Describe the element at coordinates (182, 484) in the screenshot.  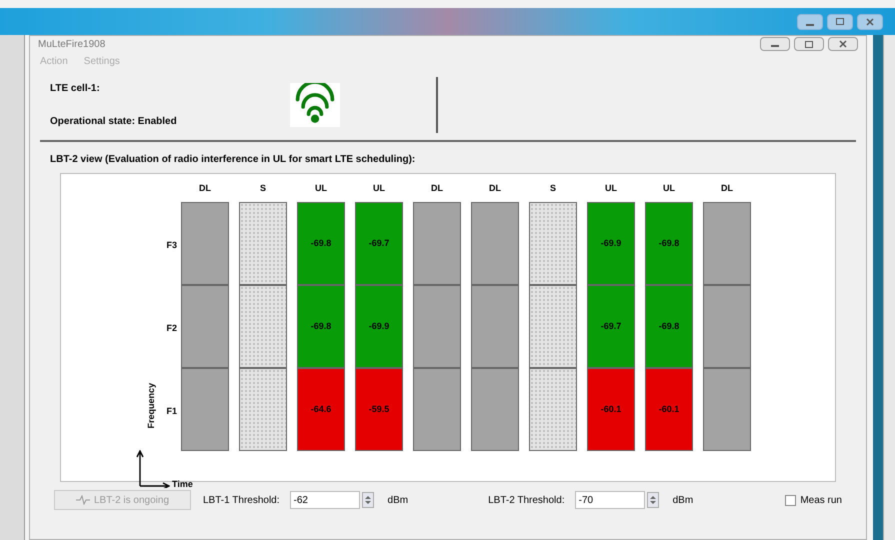
I see `x-axis-label: Time` at that location.